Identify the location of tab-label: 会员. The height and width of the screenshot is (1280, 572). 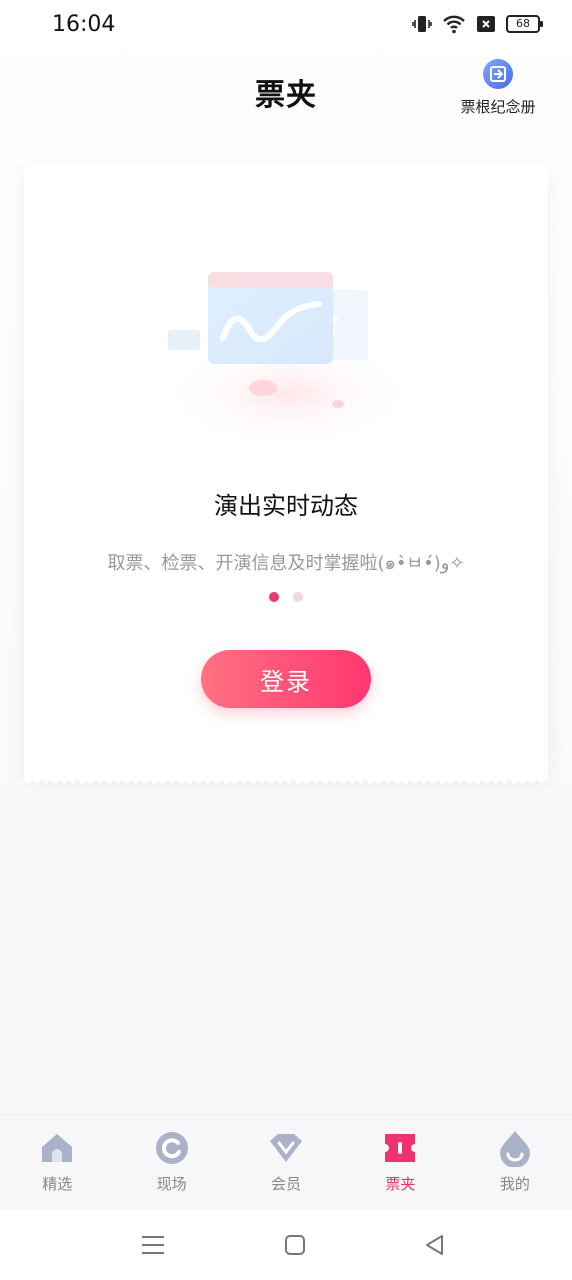
(286, 1184).